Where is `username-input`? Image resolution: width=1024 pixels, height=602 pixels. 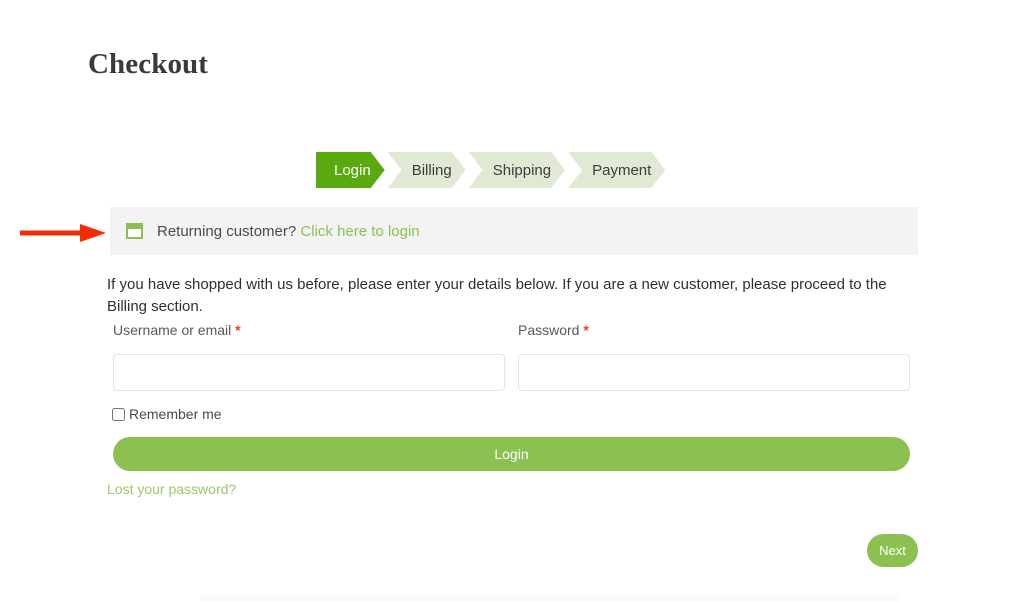 username-input is located at coordinates (309, 372).